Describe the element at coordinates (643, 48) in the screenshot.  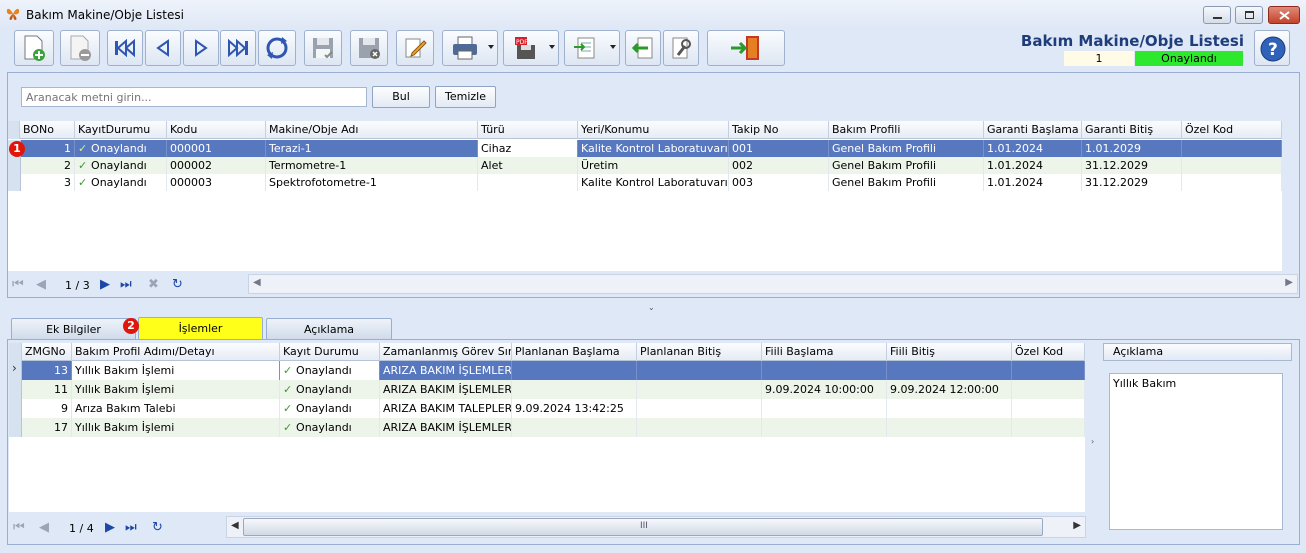
I see `back-button` at that location.